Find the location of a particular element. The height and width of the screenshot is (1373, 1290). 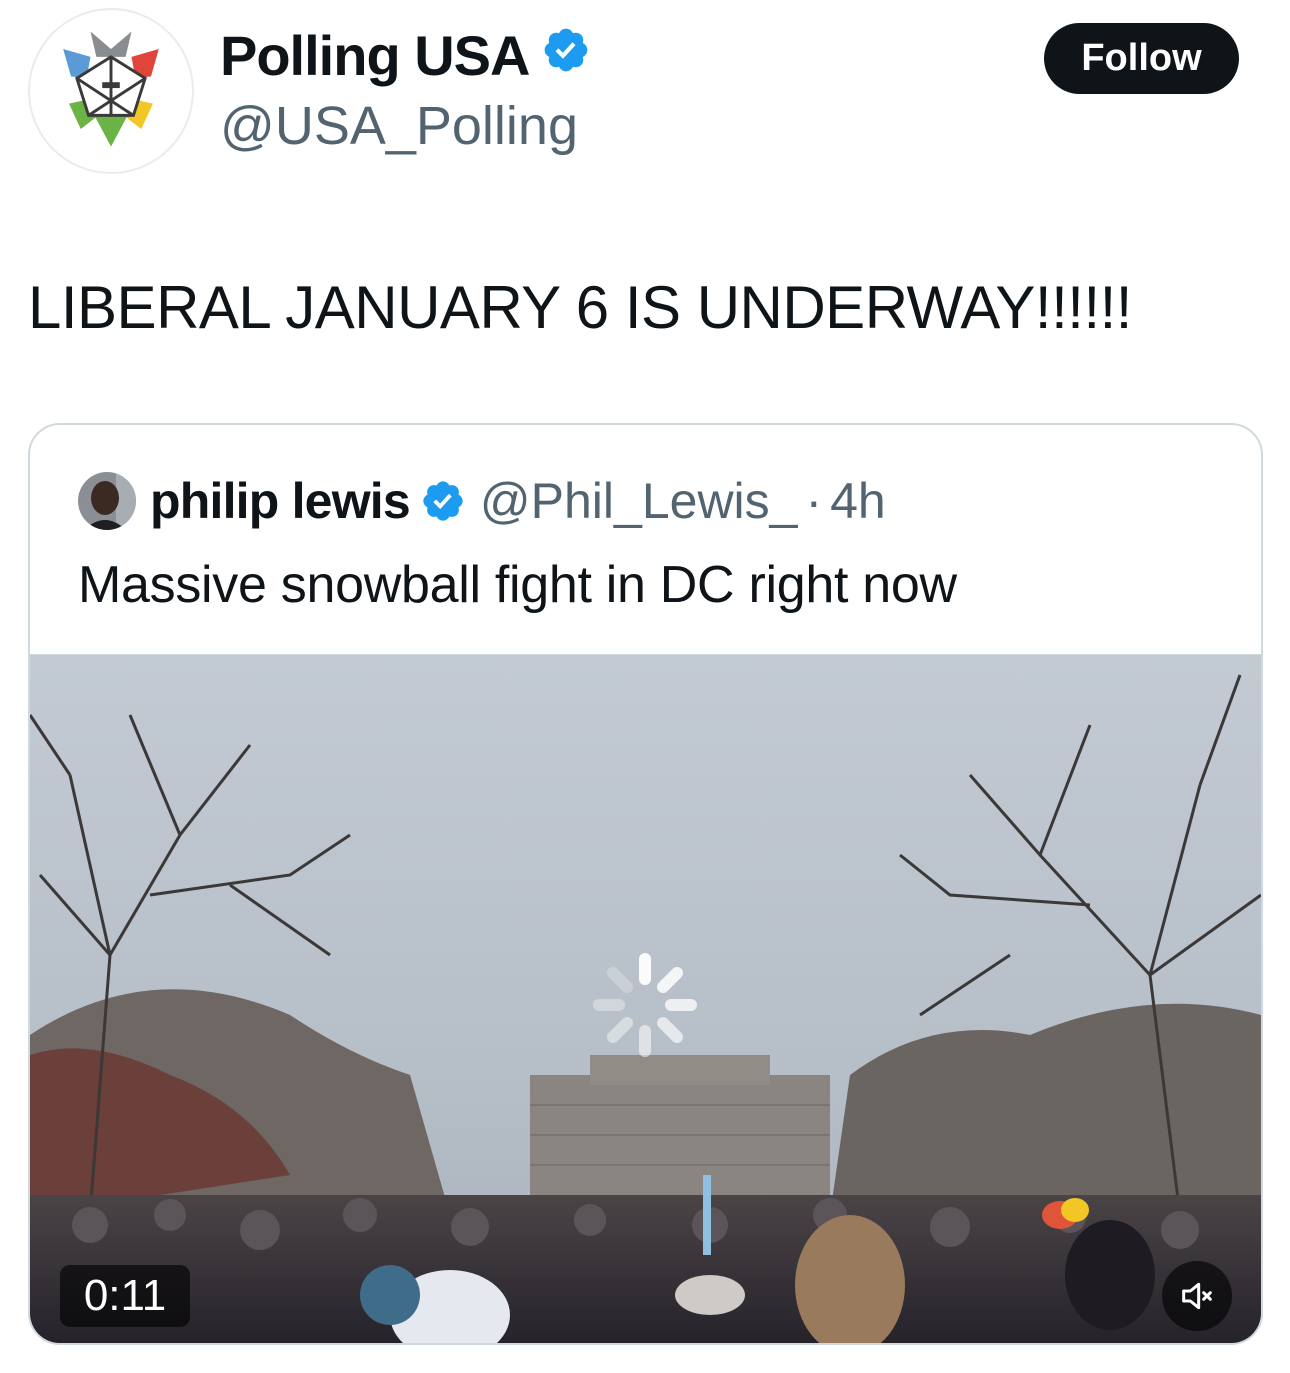

mute-button is located at coordinates (1197, 1296).